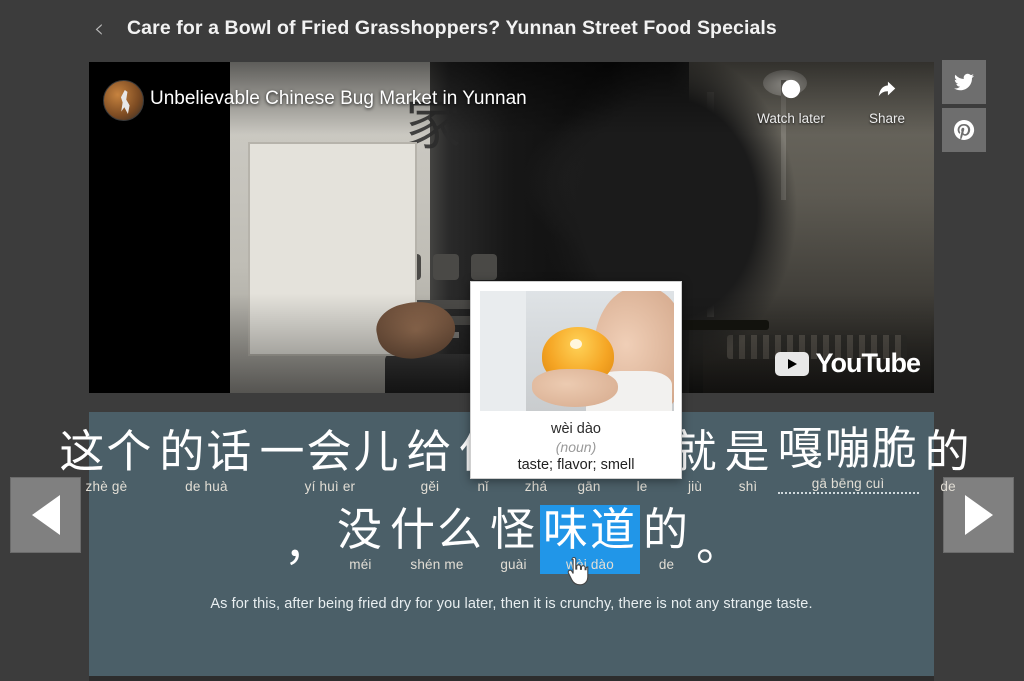  I want to click on clock-icon, so click(791, 89).